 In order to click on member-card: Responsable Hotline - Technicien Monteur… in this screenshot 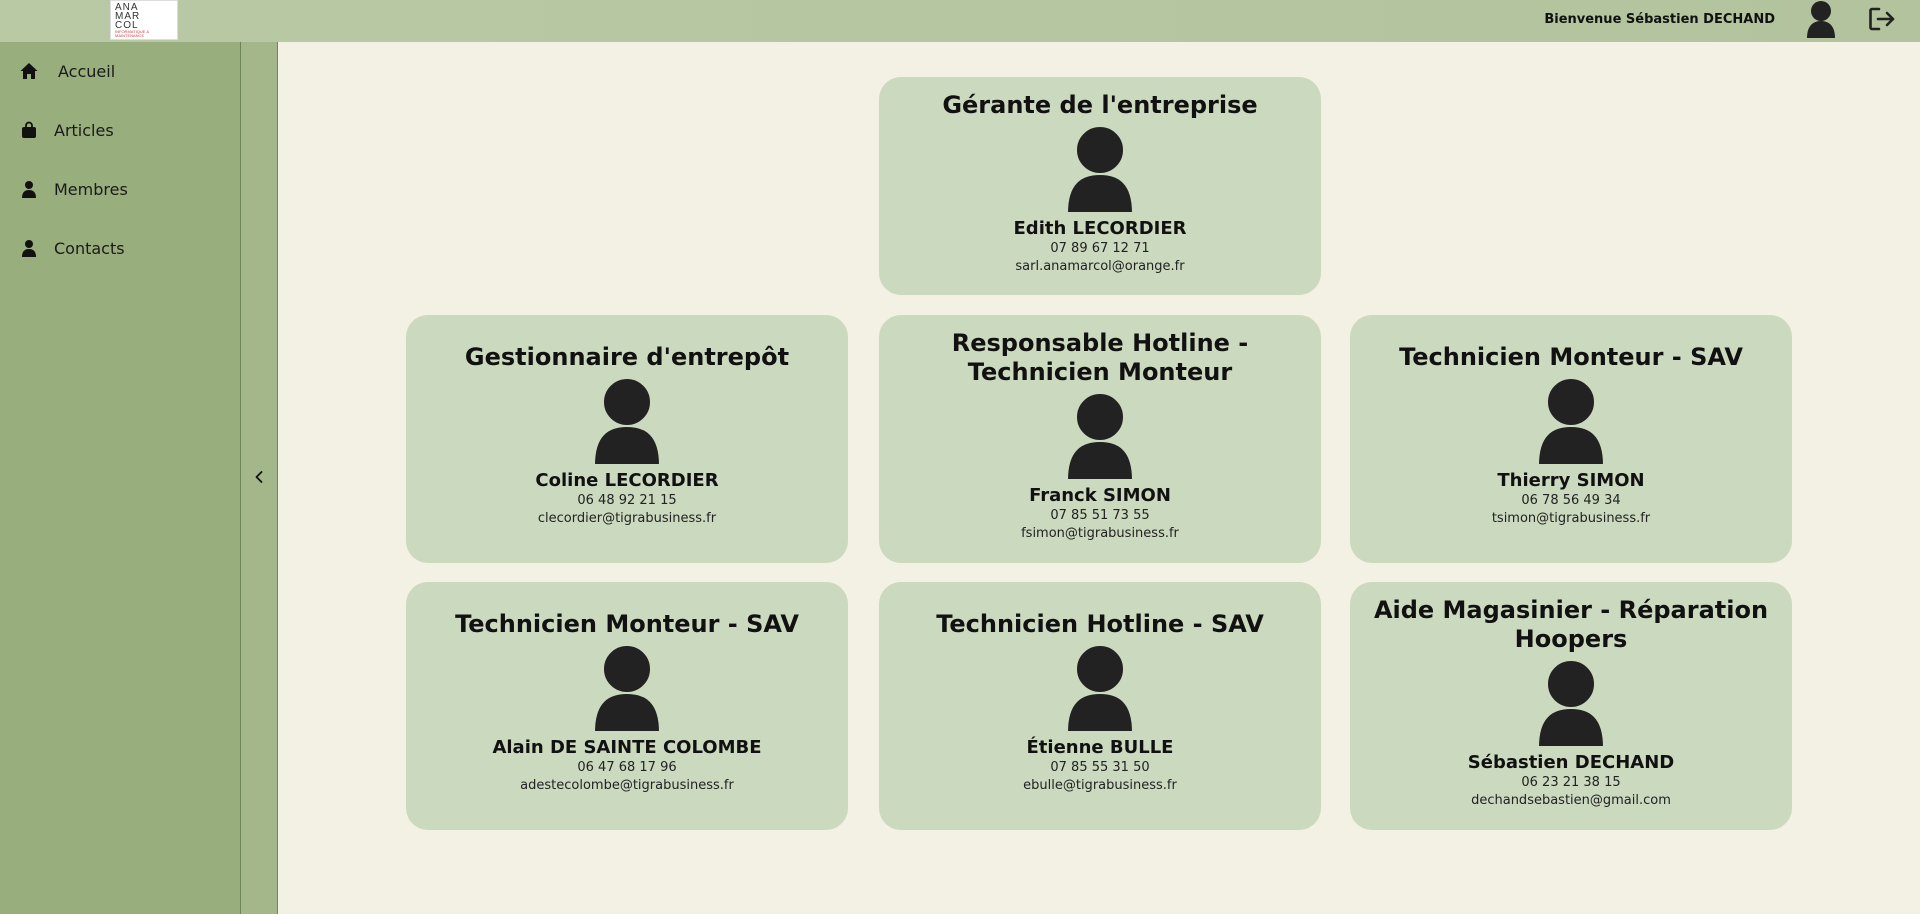, I will do `click(1100, 439)`.